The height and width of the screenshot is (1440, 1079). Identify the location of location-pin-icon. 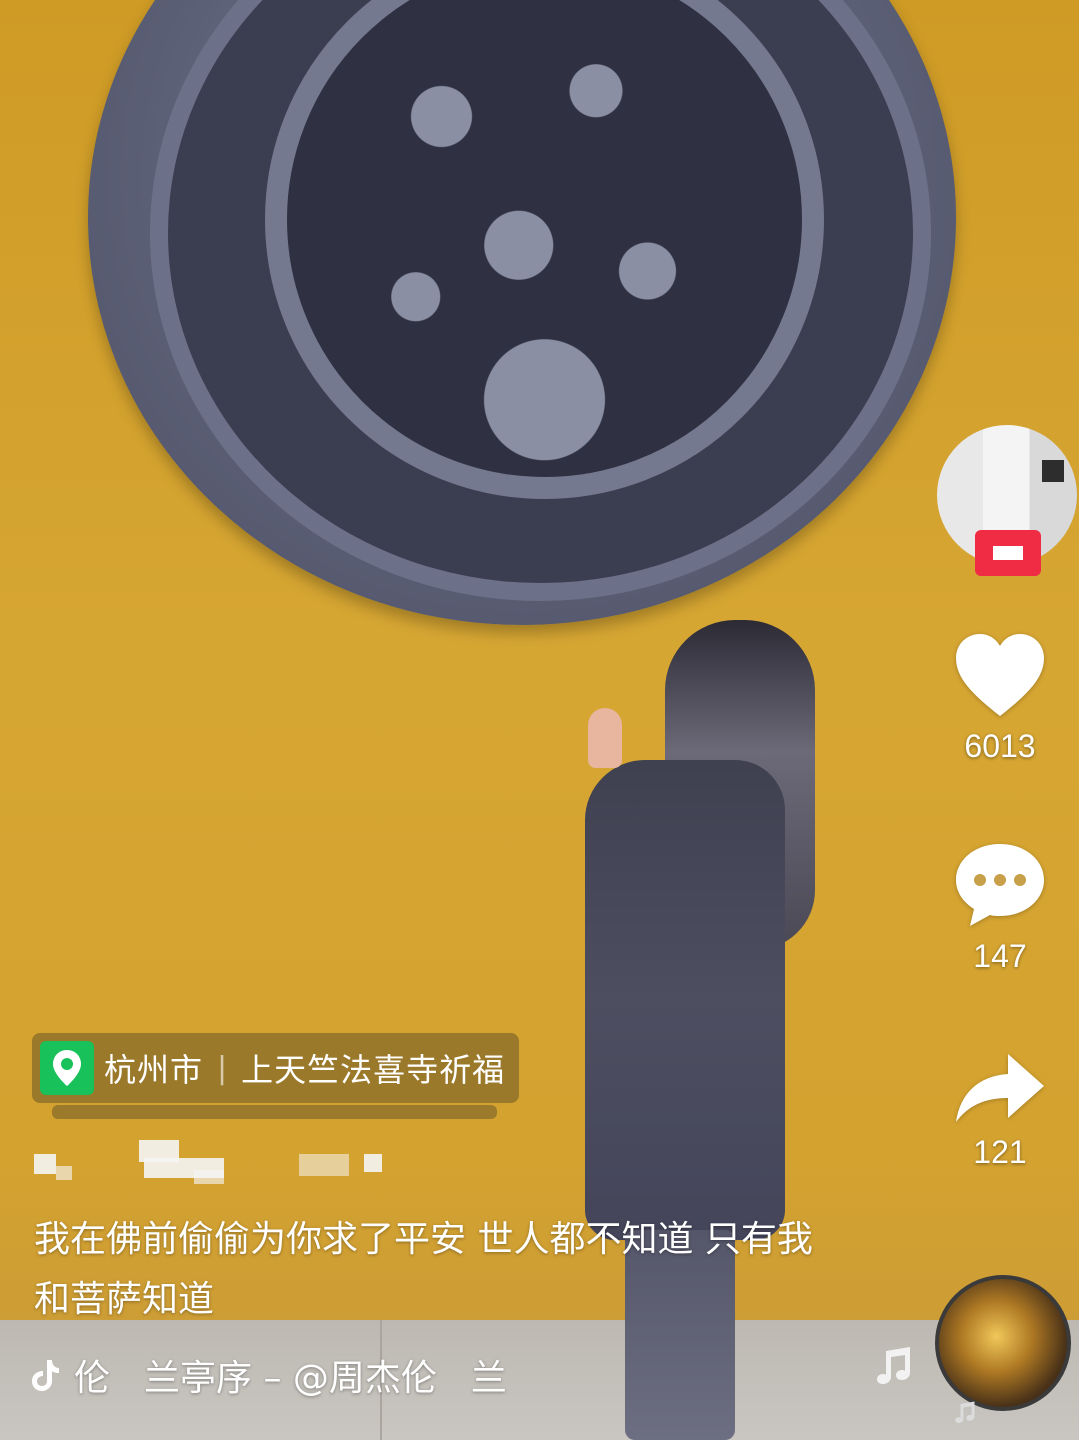
(67, 1068).